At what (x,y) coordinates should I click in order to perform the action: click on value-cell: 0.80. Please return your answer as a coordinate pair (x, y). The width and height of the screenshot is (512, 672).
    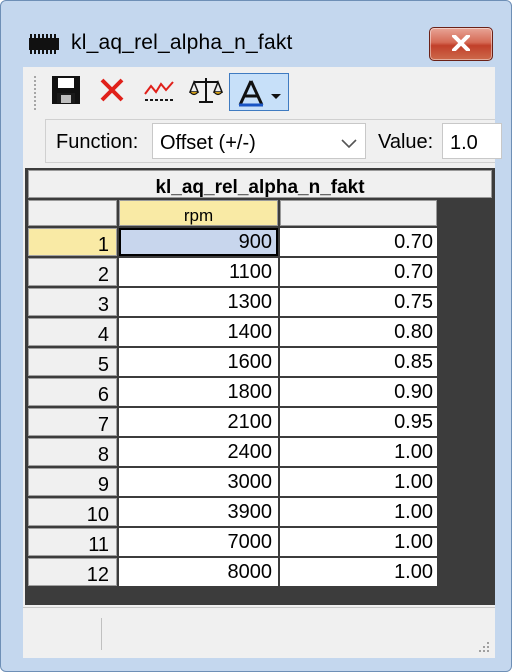
    Looking at the image, I should click on (358, 332).